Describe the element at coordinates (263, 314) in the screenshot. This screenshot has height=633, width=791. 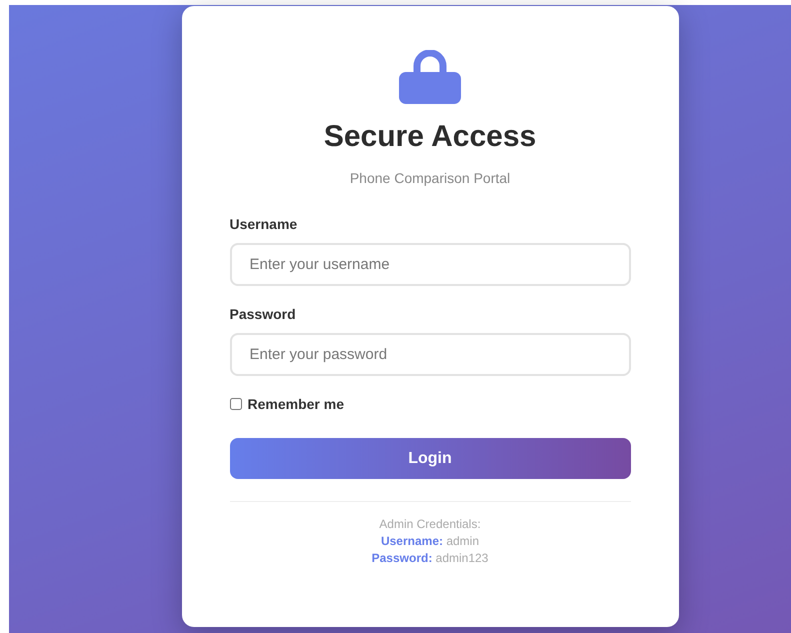
I see `field-label: Password` at that location.